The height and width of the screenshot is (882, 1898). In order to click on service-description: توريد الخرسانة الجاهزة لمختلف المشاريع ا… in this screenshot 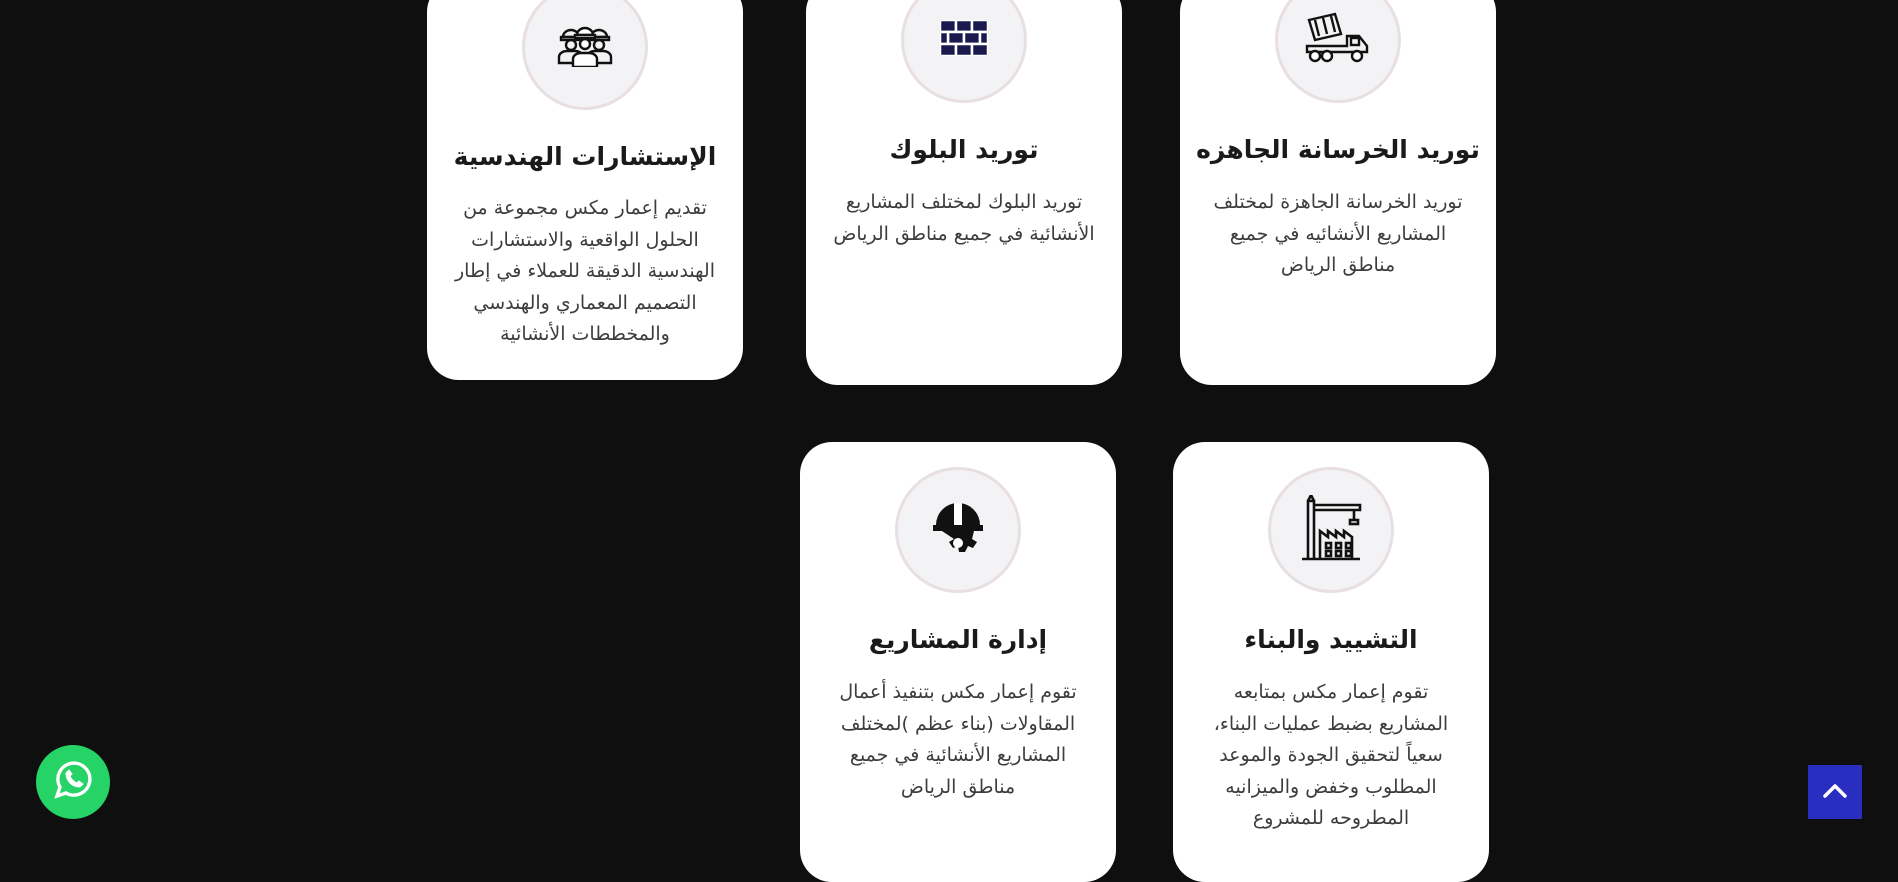, I will do `click(1338, 233)`.